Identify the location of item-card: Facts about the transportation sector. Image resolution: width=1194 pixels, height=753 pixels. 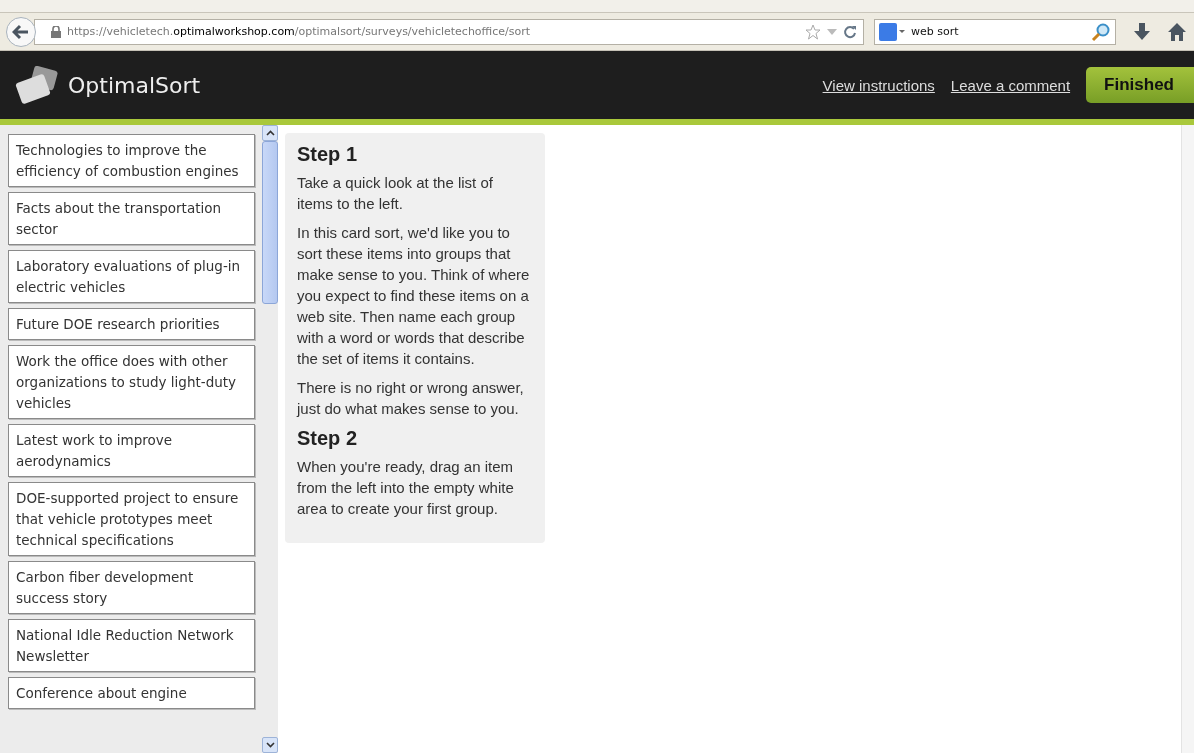
(131, 218).